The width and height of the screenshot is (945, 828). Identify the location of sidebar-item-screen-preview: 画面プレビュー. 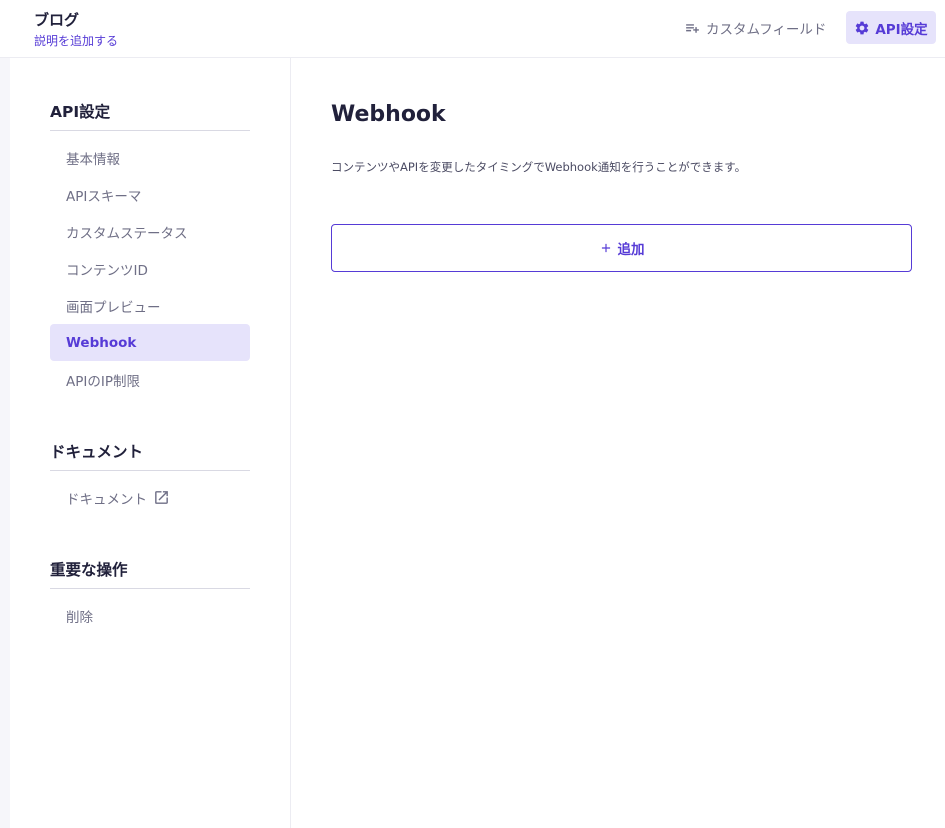
(150, 305).